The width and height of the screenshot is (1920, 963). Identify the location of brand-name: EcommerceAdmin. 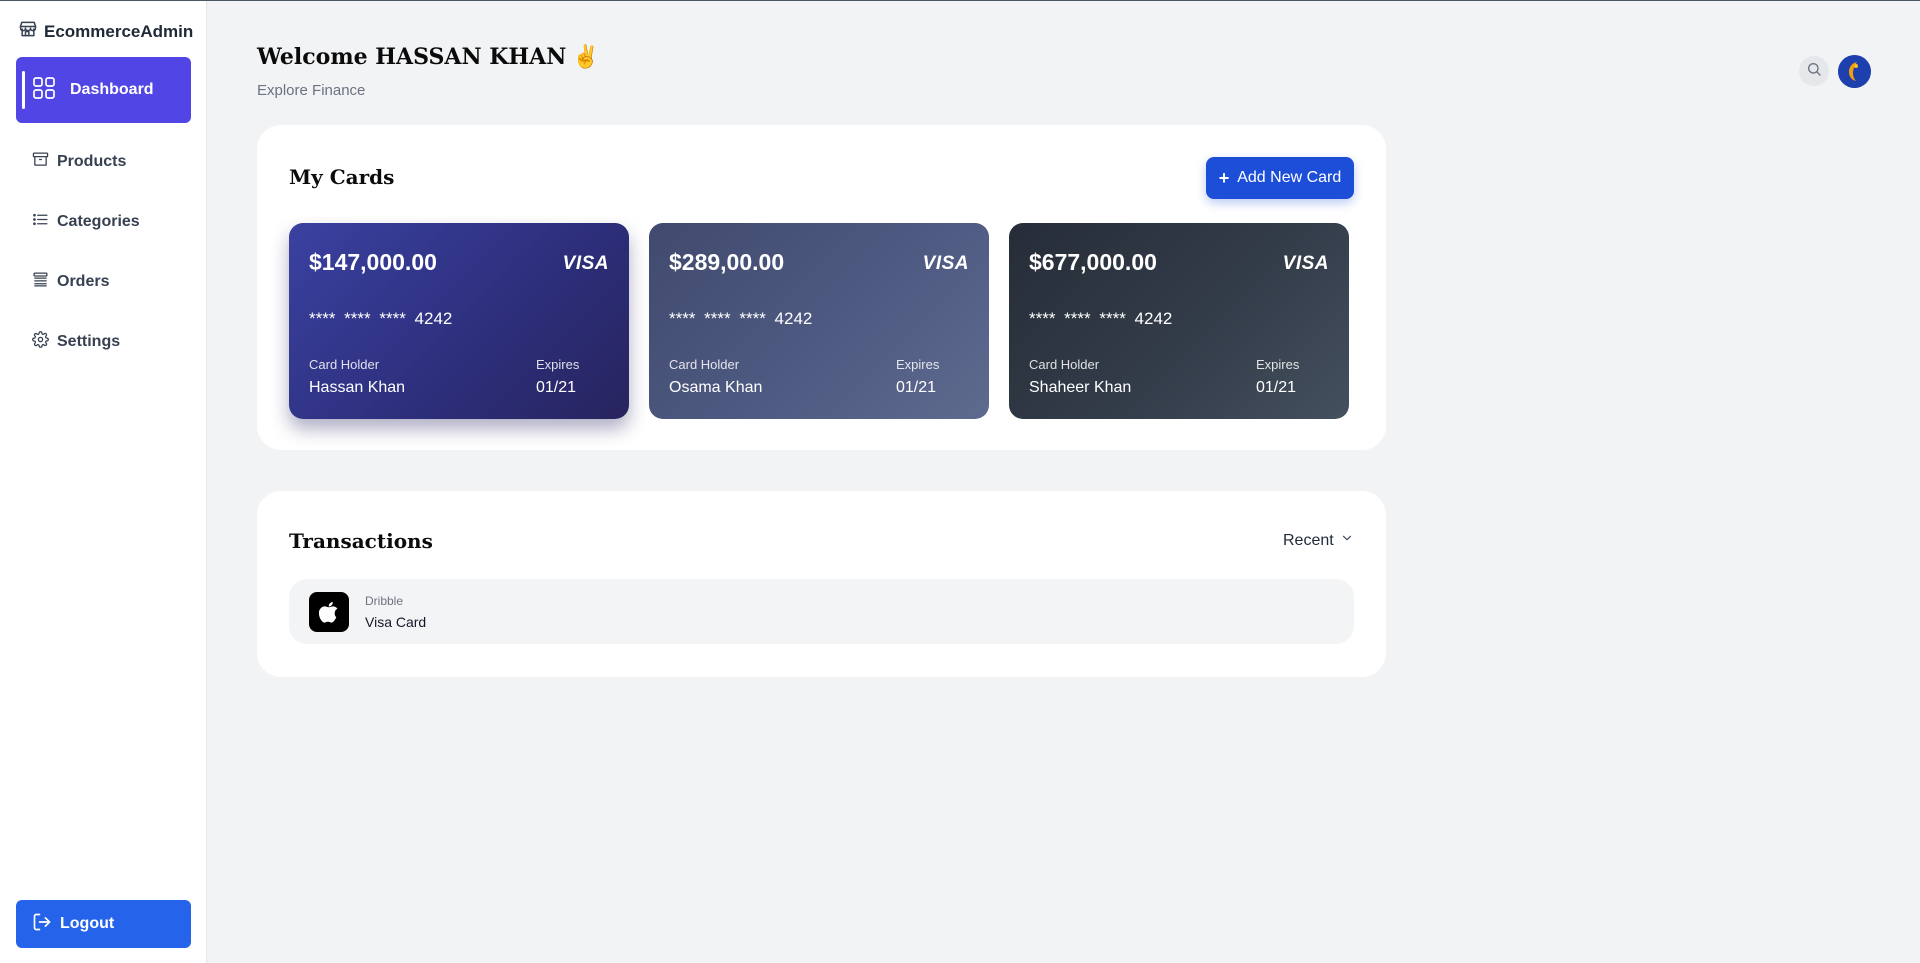
(119, 31).